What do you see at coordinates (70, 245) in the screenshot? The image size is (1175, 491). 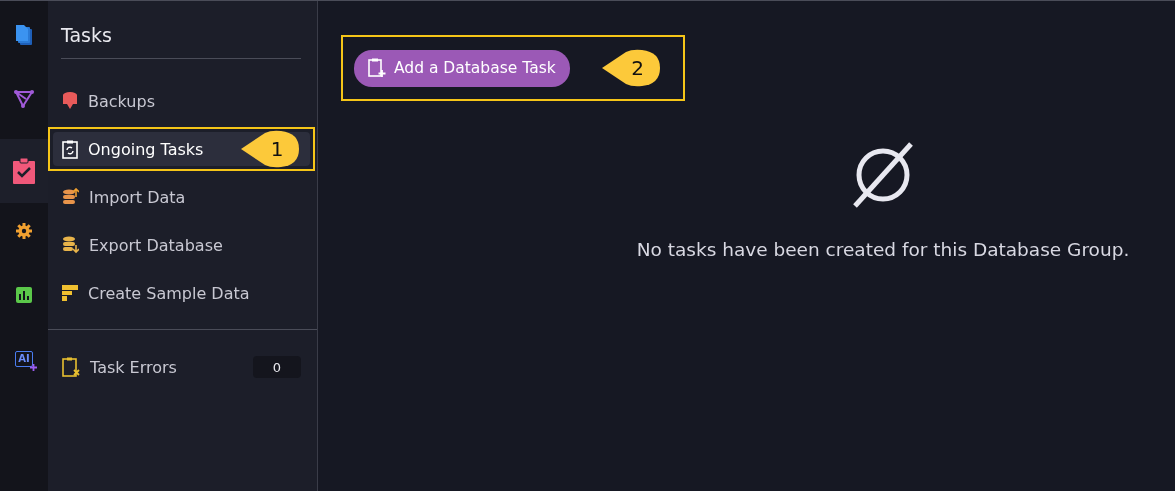 I see `database-download-icon` at bounding box center [70, 245].